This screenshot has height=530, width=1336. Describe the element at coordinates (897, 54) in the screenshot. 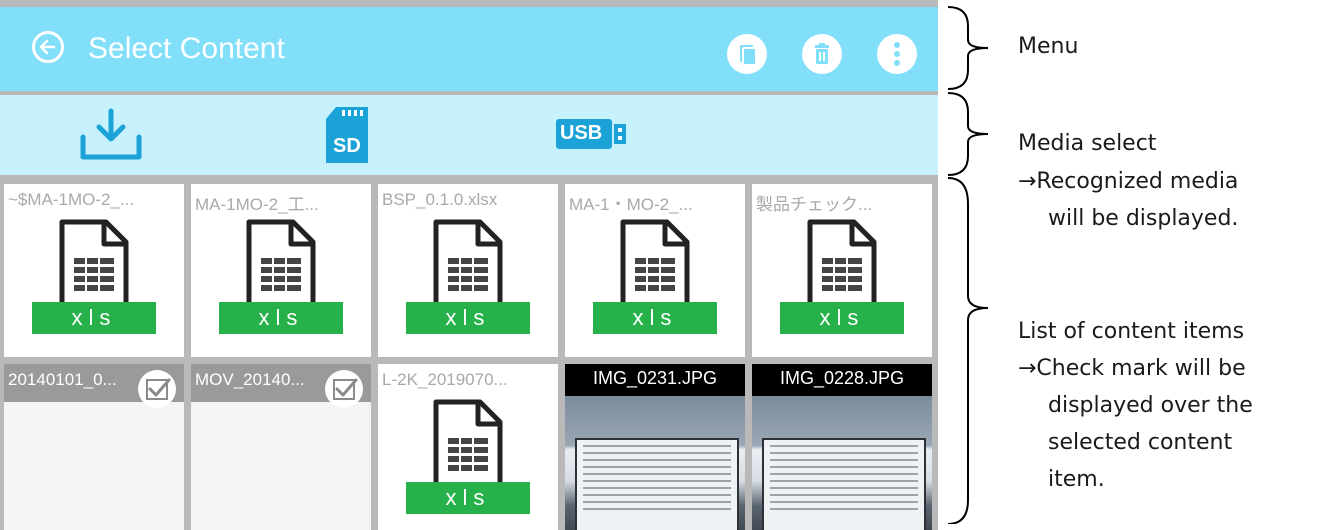

I see `more-vert-icon` at that location.